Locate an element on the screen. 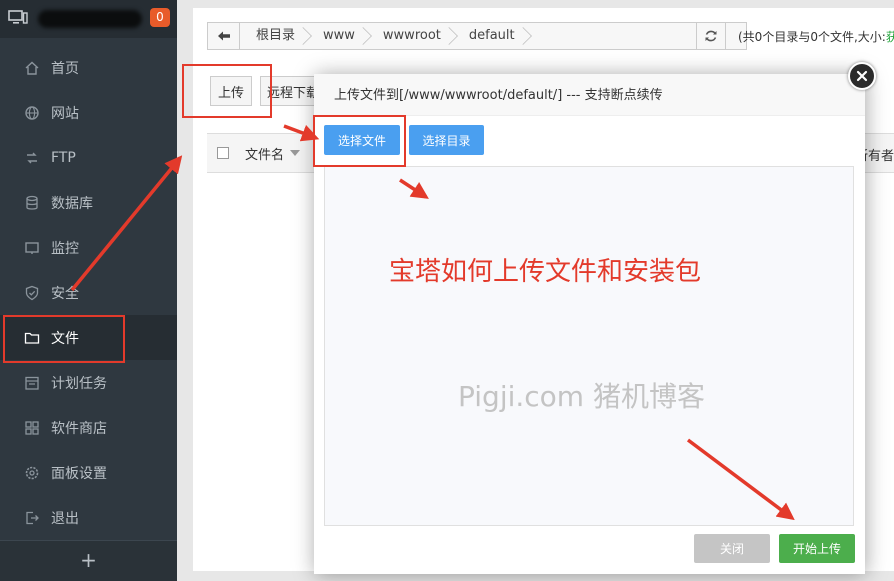 The height and width of the screenshot is (581, 894). highlight-select-file is located at coordinates (359, 141).